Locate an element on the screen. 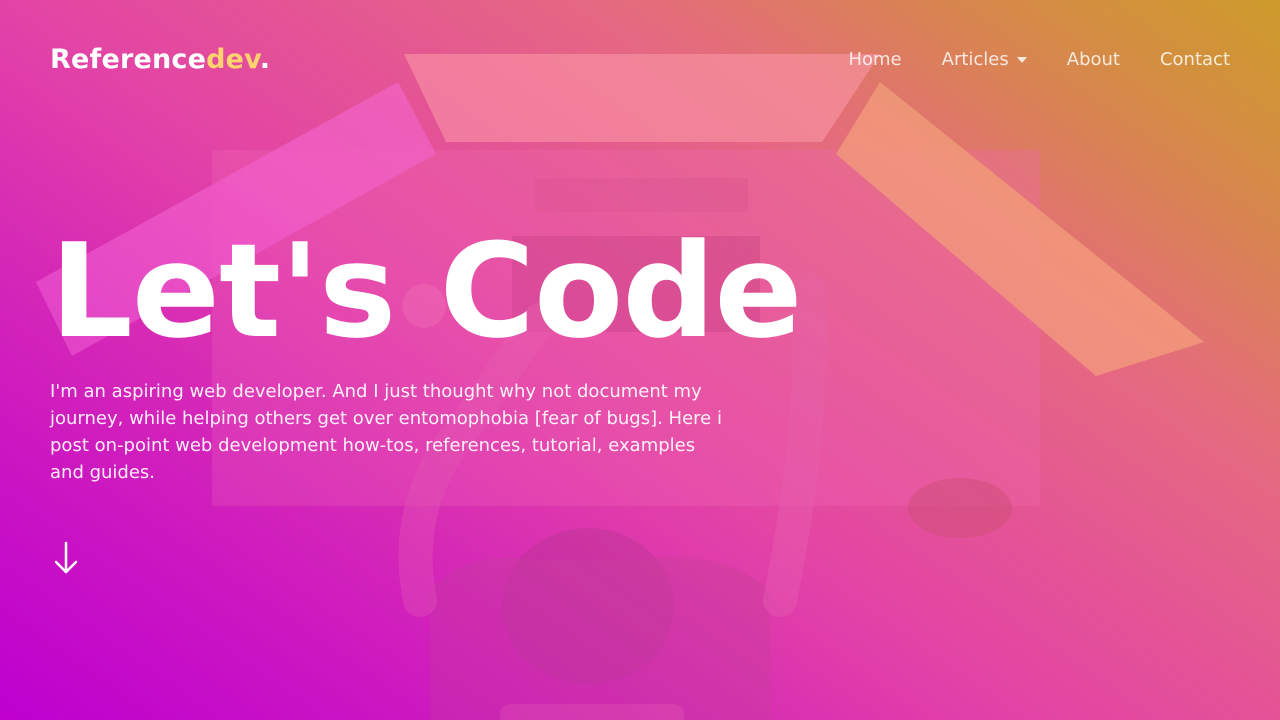 The image size is (1280, 720). brand-name: Reference is located at coordinates (128, 59).